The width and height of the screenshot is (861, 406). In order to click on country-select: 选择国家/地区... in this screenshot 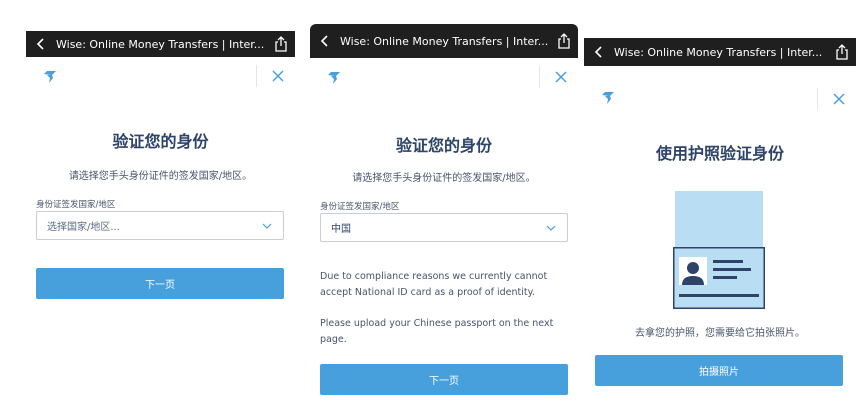, I will do `click(160, 225)`.